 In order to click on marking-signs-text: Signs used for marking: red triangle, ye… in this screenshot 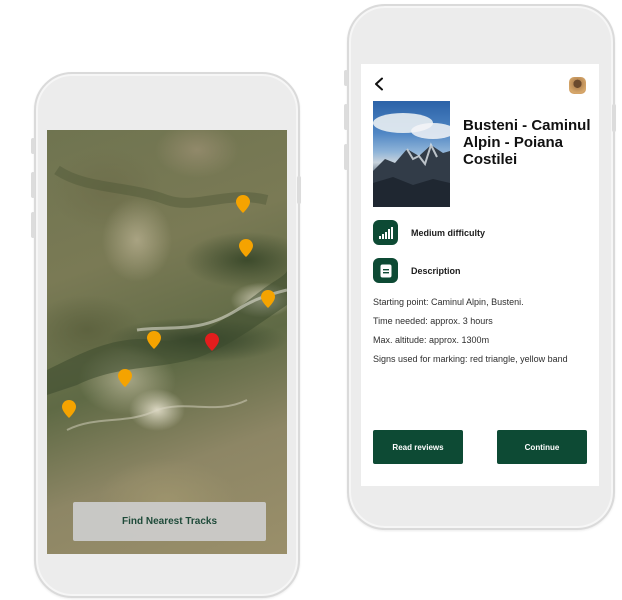, I will do `click(470, 359)`.